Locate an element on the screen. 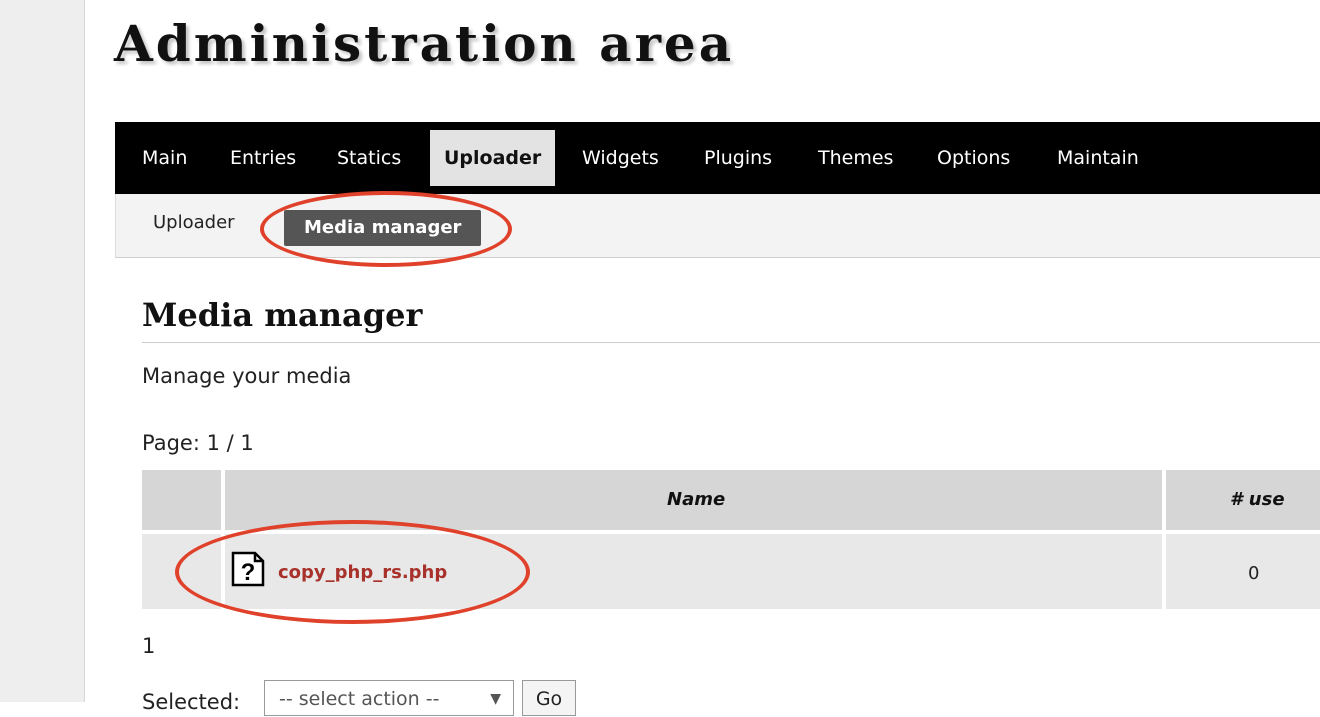  section-description: Manage your media is located at coordinates (247, 376).